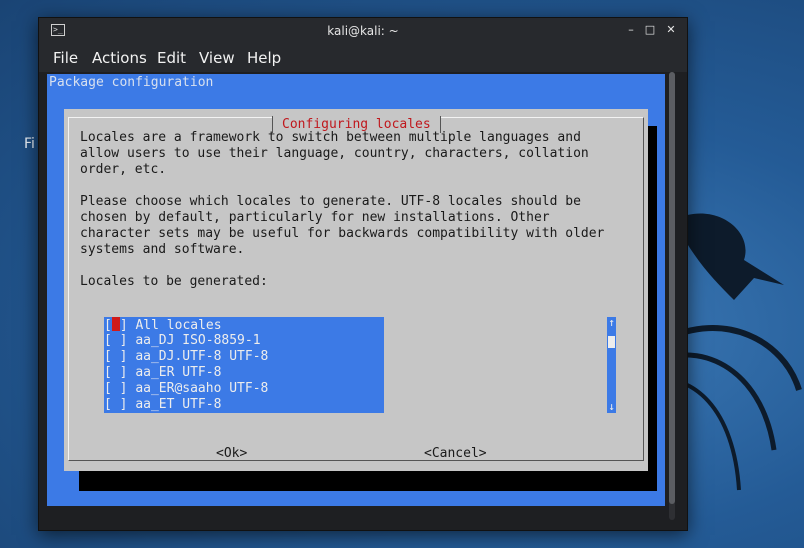 The image size is (804, 548). I want to click on locale-option: [ ] aa_DJ ISO-8859-1, so click(182, 341).